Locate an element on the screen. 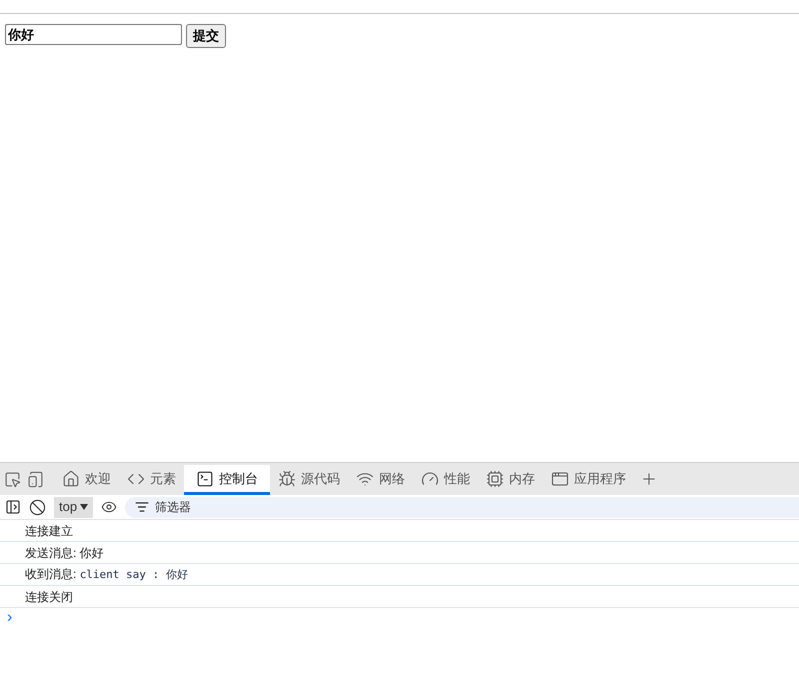  sidebar-icon is located at coordinates (13, 507).